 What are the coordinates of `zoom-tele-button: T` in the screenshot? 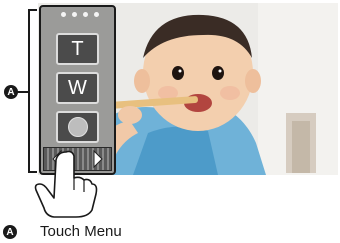 It's located at (77, 49).